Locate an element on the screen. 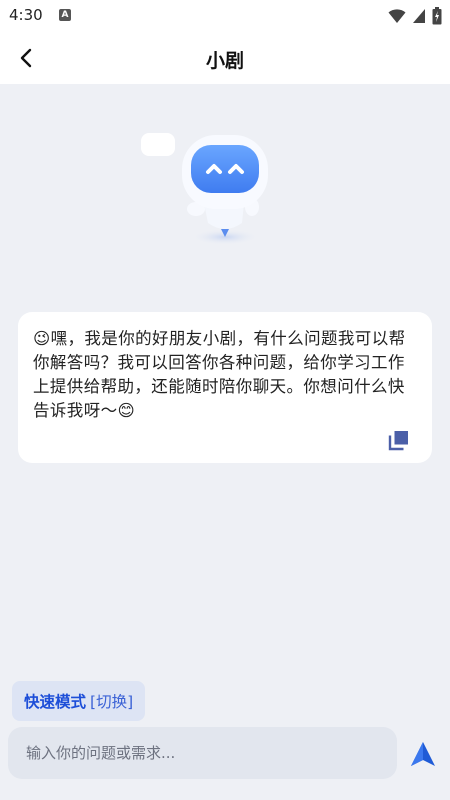 This screenshot has height=800, width=450. notification-a-icon: A is located at coordinates (65, 15).